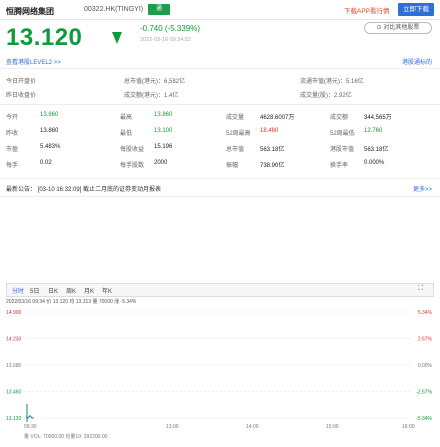 This screenshot has width=440, height=447. What do you see at coordinates (83, 188) in the screenshot?
I see `news-line: 最新公告： [03-10 16:32:09] 截止二月底的证券变动月报表` at bounding box center [83, 188].